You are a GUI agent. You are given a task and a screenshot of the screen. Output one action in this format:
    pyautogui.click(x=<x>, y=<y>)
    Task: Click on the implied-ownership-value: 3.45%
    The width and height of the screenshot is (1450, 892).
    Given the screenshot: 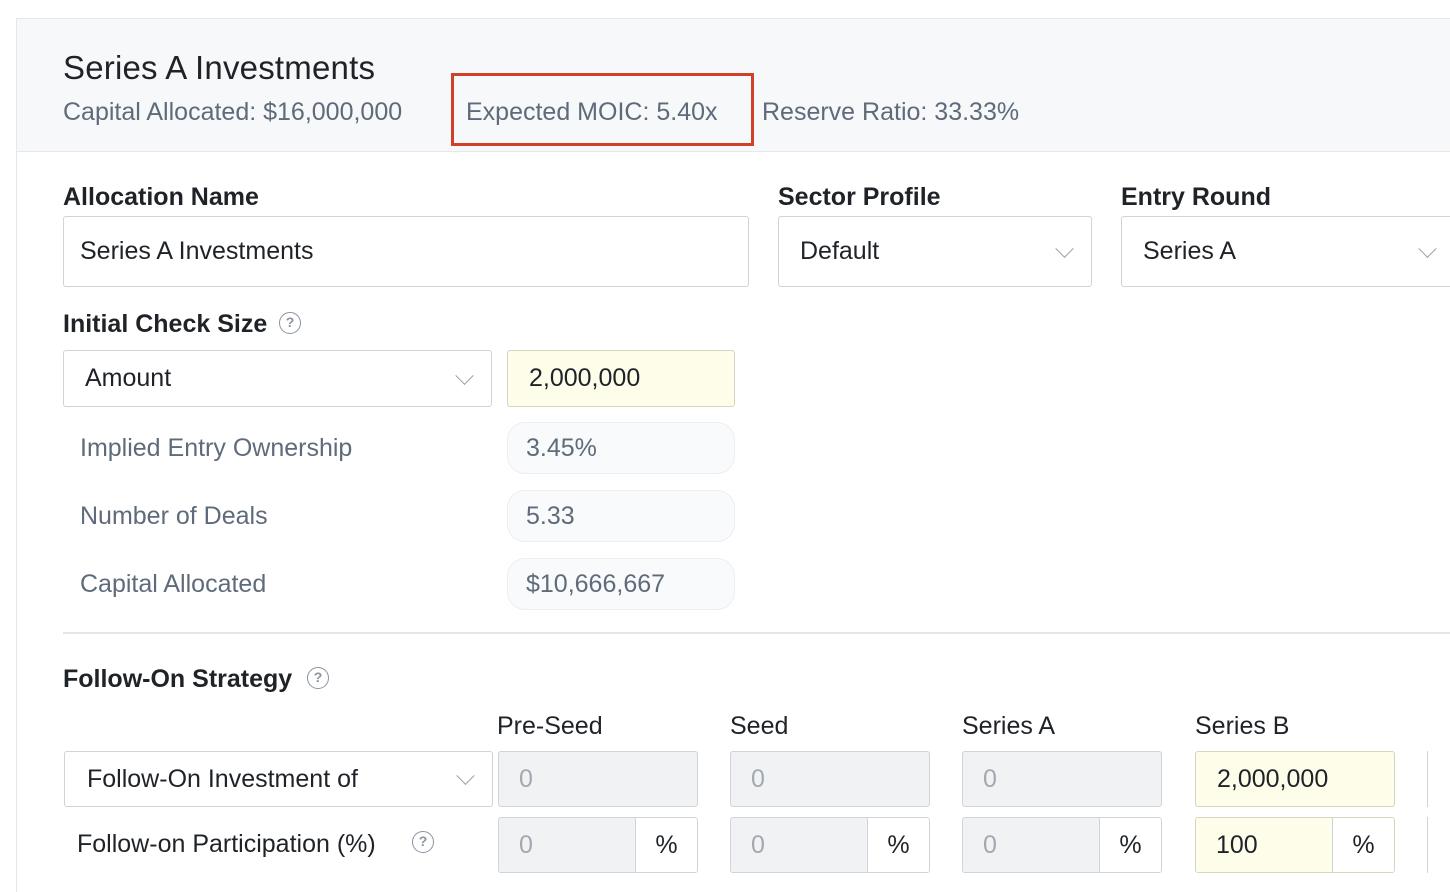 What is the action you would take?
    pyautogui.click(x=621, y=448)
    